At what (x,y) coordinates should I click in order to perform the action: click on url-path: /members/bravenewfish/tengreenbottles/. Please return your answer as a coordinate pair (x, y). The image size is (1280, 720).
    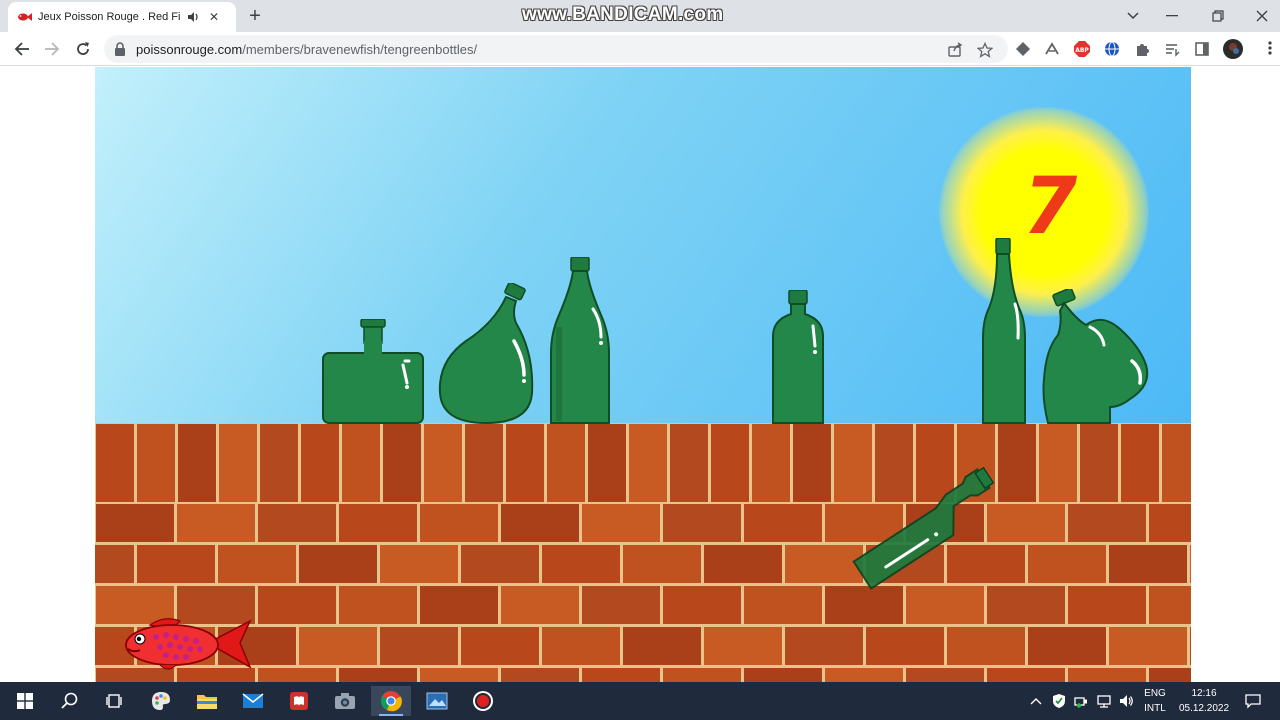
    Looking at the image, I should click on (360, 49).